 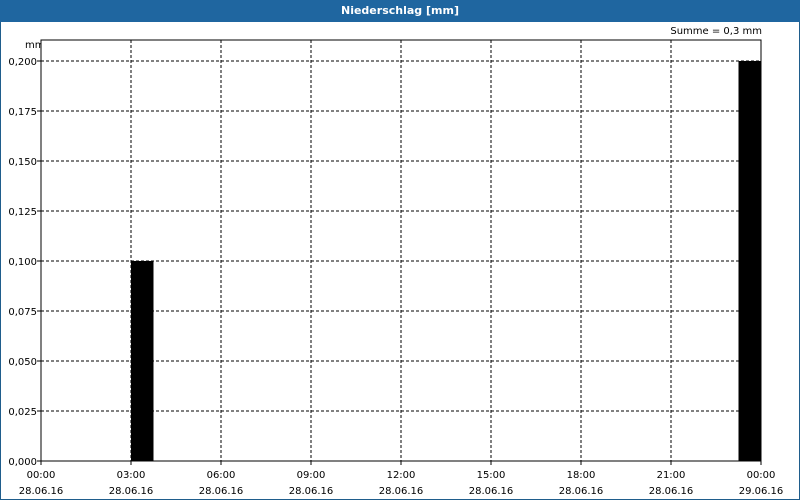 I want to click on x-tick-label-time: 06:00, so click(x=221, y=475).